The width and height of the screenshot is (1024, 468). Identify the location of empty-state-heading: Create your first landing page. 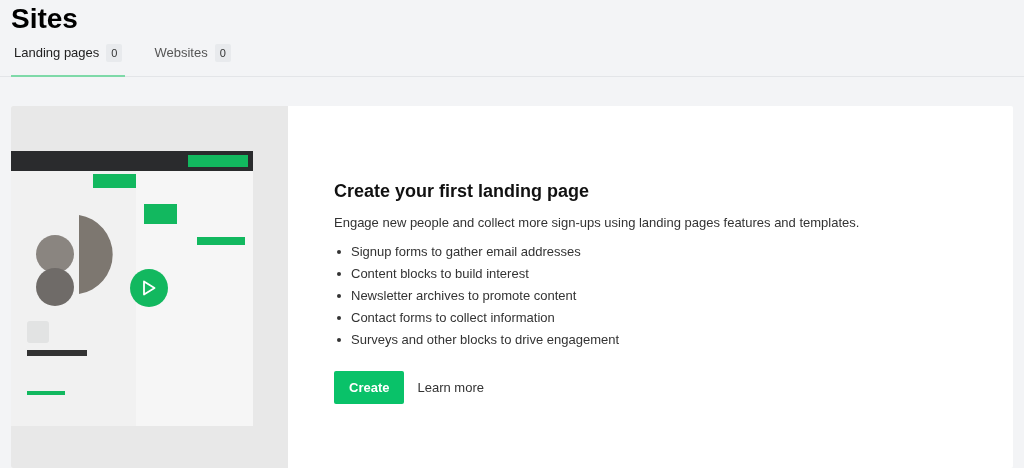
(462, 191).